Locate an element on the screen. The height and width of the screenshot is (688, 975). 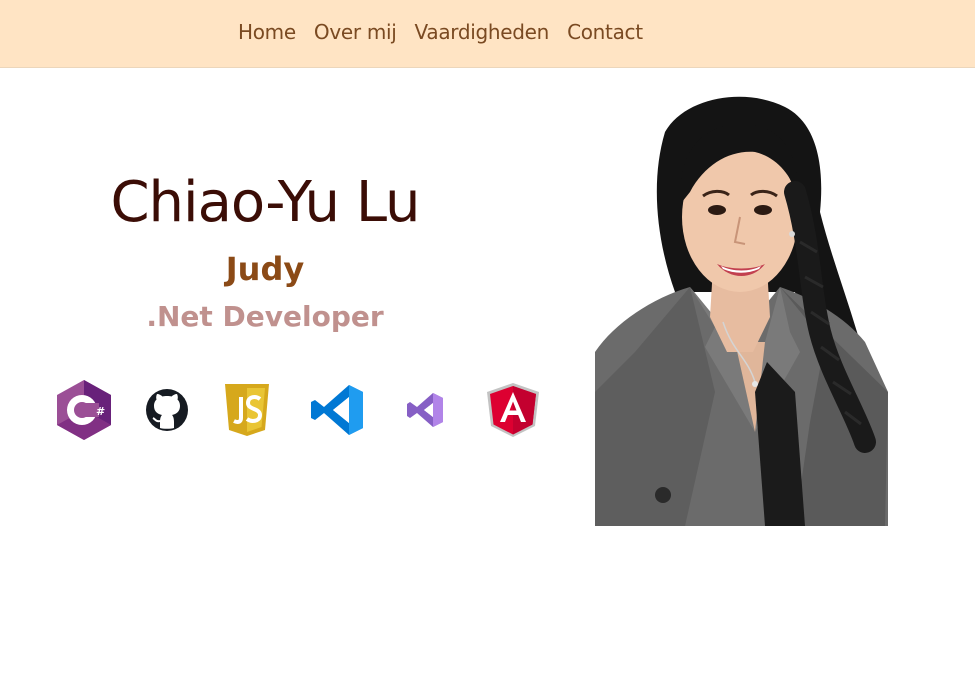
nav-contact-link: Contact is located at coordinates (605, 32).